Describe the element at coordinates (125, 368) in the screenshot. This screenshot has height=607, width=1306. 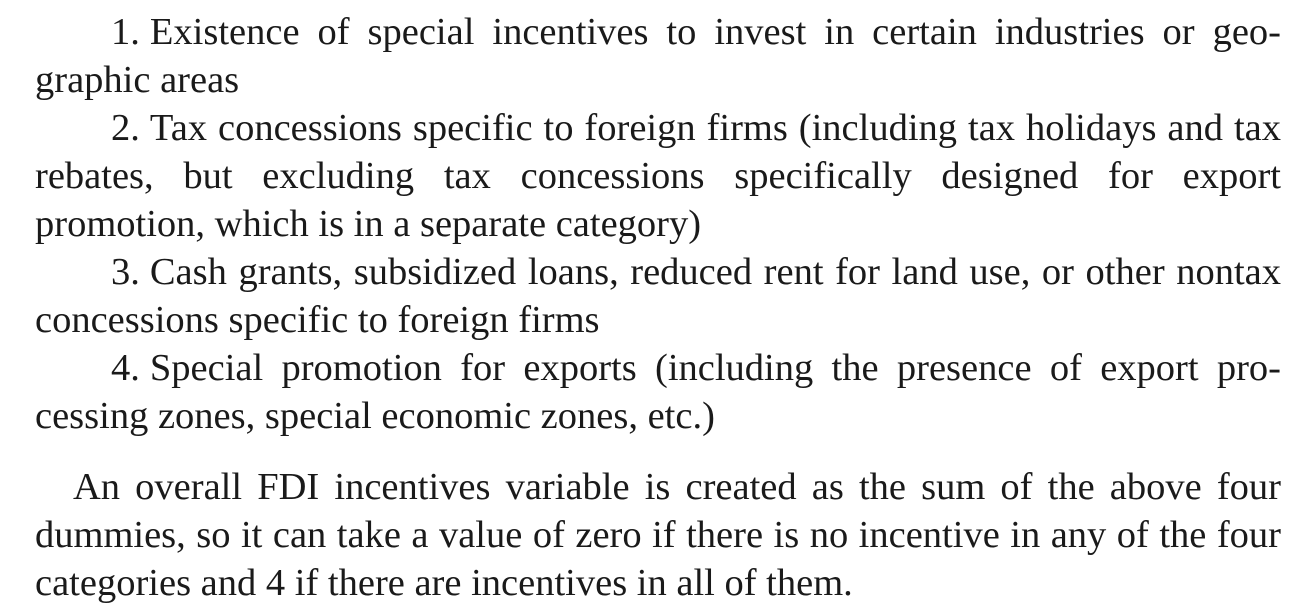
I see `list-item-number: 4.` at that location.